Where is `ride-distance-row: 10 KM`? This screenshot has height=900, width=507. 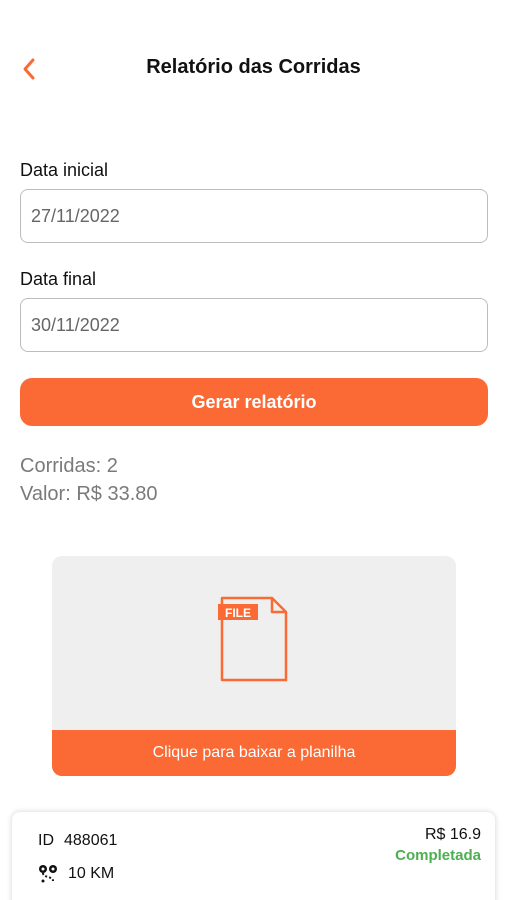 ride-distance-row: 10 KM is located at coordinates (76, 874).